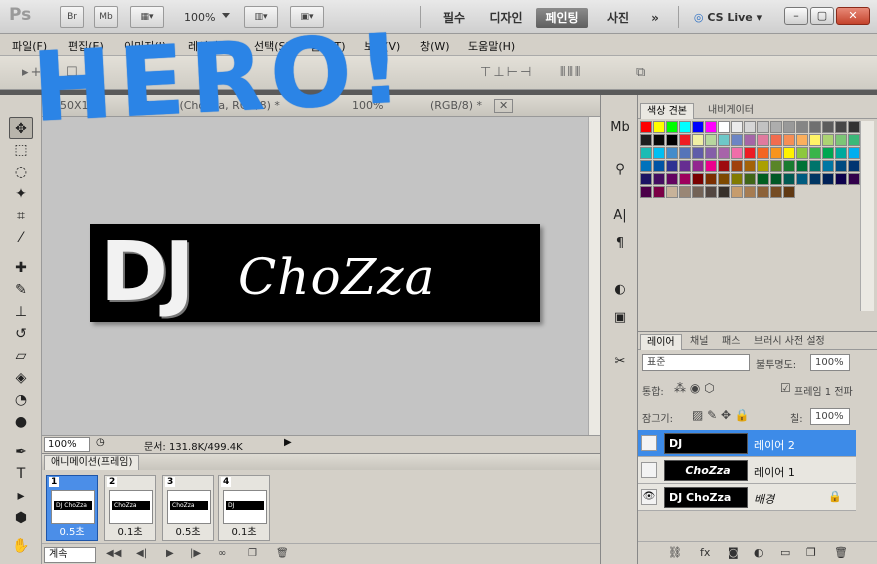 The image size is (877, 564). I want to click on quick-select-tool-icon: ✦, so click(21, 194).